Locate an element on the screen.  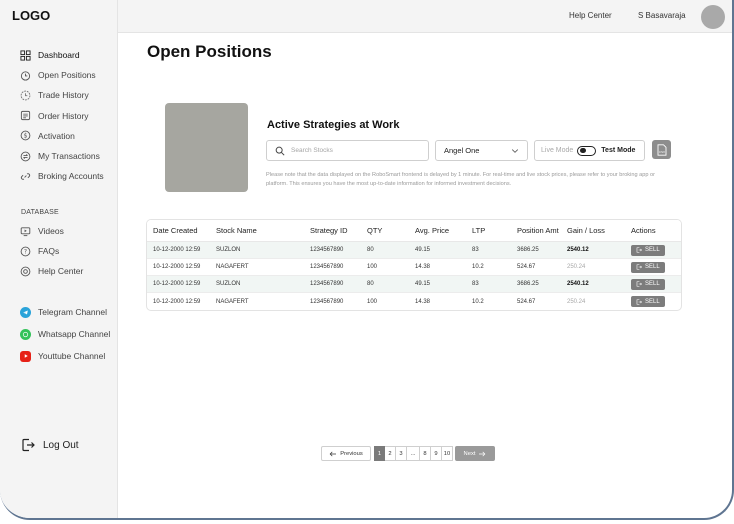
page-number-button: 3 is located at coordinates (401, 453).